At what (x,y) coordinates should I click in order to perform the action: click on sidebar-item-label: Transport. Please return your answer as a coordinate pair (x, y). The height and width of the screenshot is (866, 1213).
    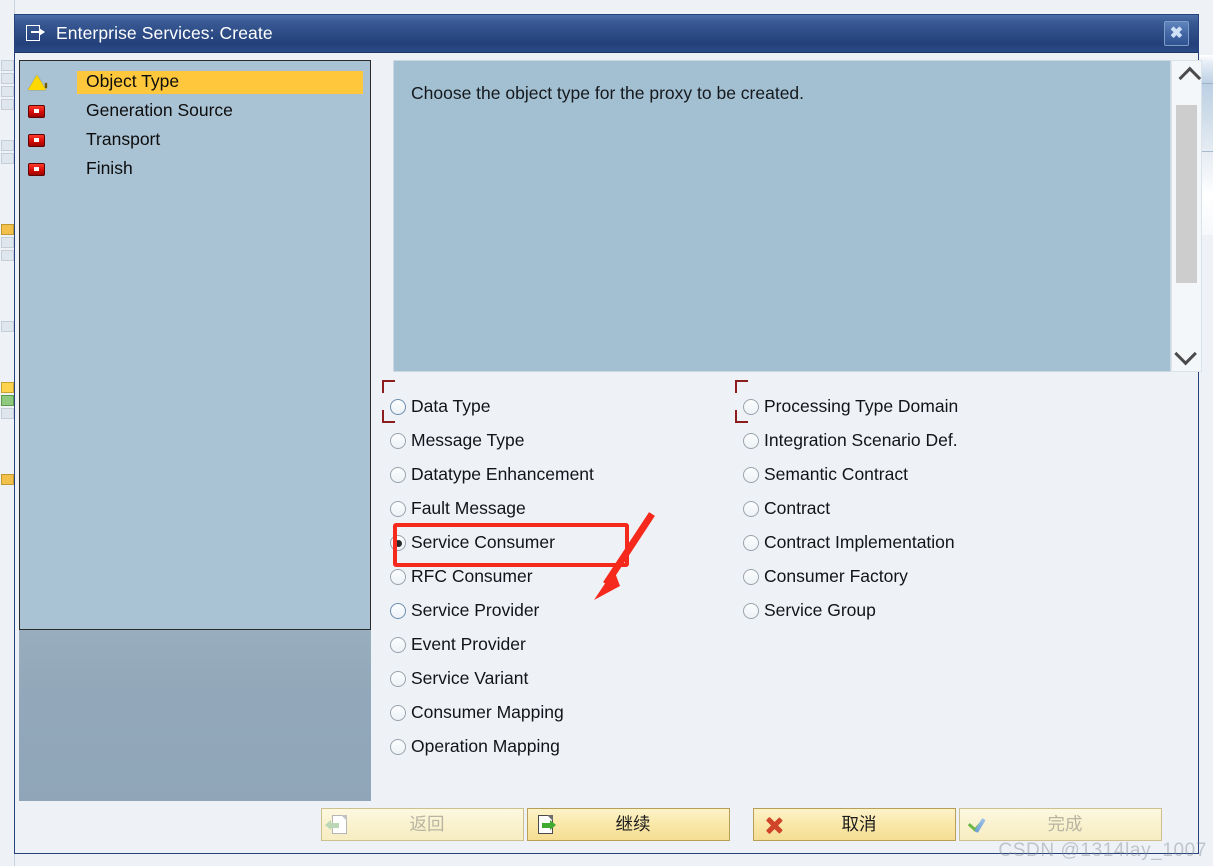
    Looking at the image, I should click on (123, 138).